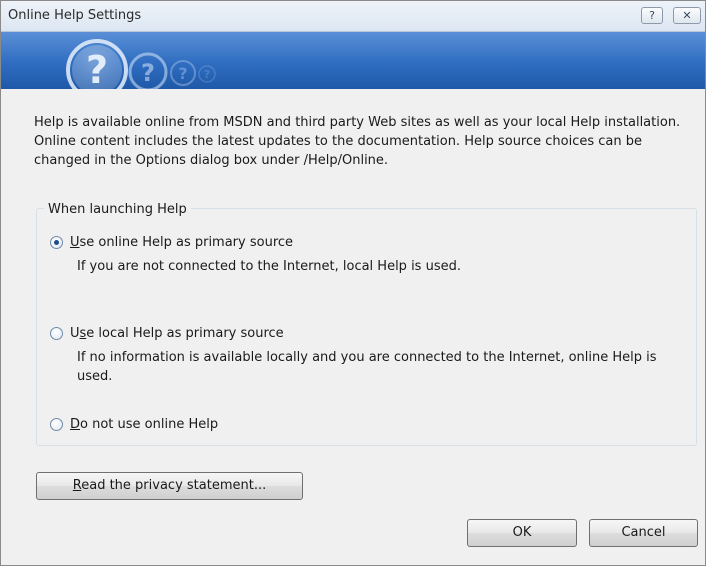 The width and height of the screenshot is (706, 566). I want to click on ok-button: OK, so click(522, 533).